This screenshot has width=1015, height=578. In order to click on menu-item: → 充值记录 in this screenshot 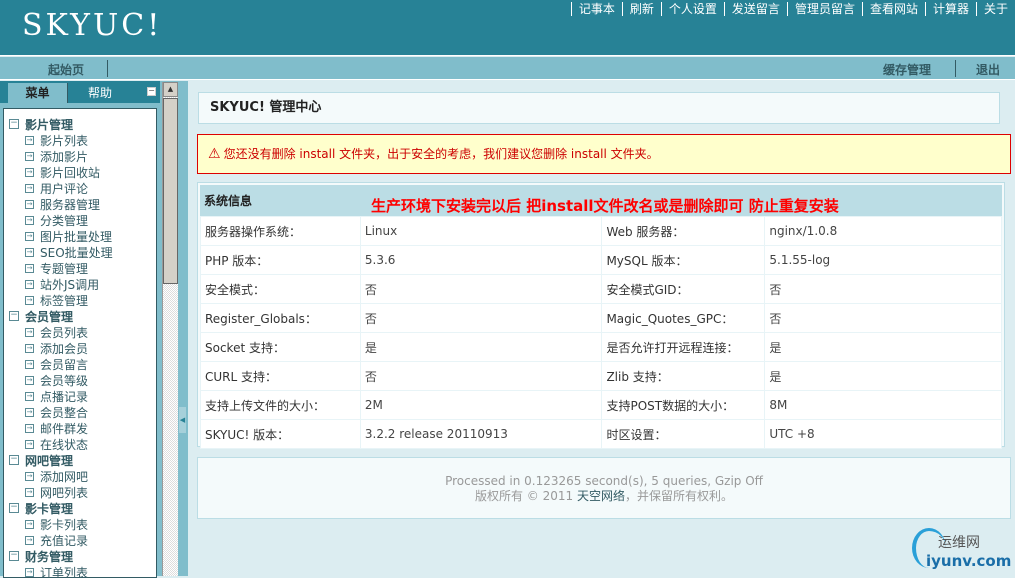, I will do `click(80, 540)`.